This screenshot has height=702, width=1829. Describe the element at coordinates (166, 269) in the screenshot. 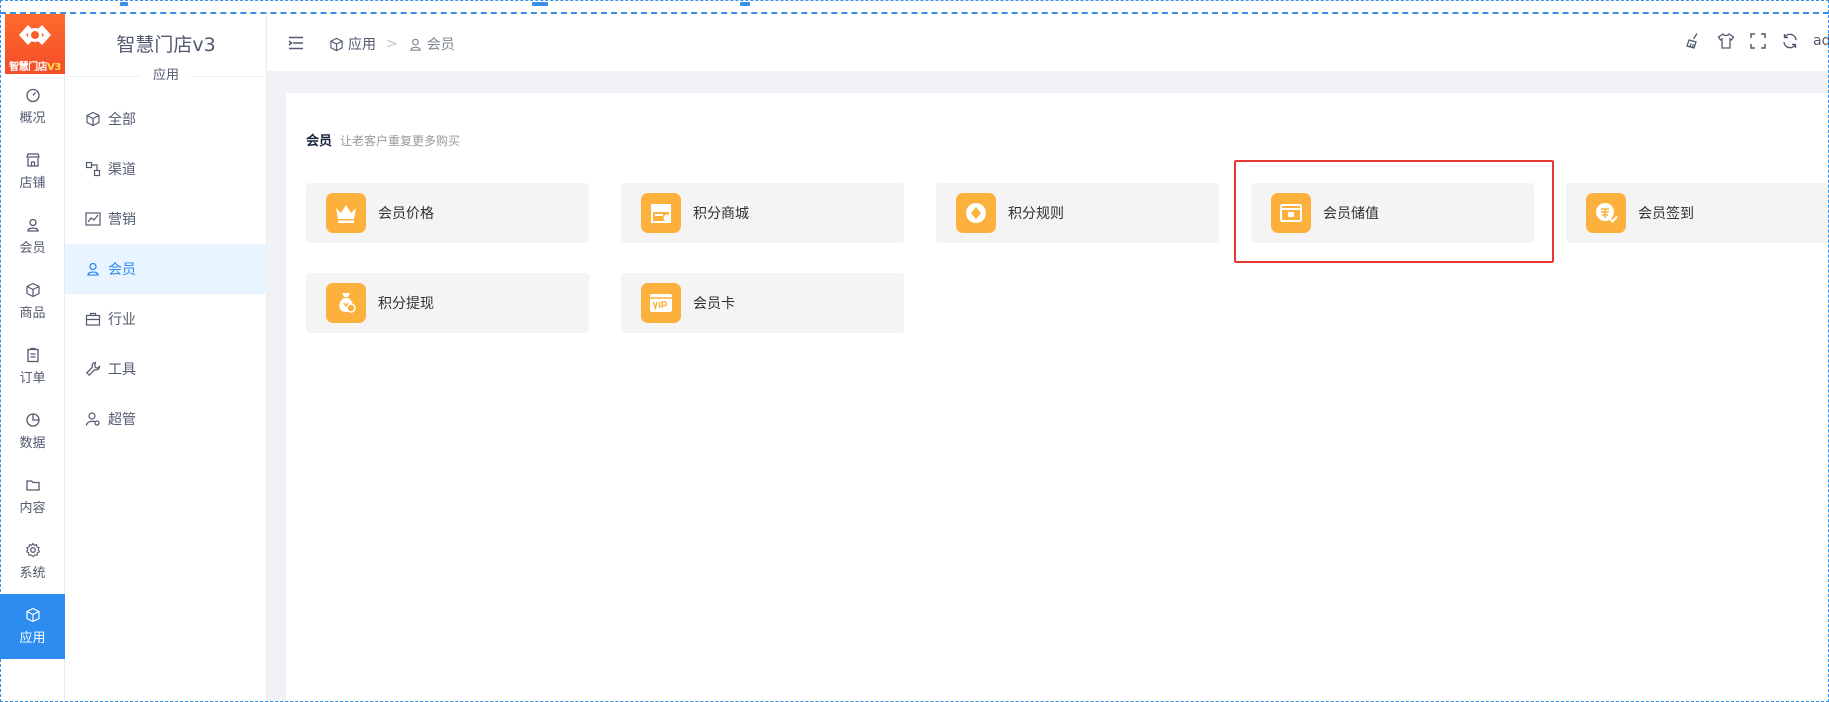

I see `sidebar-item-member: 会员` at that location.